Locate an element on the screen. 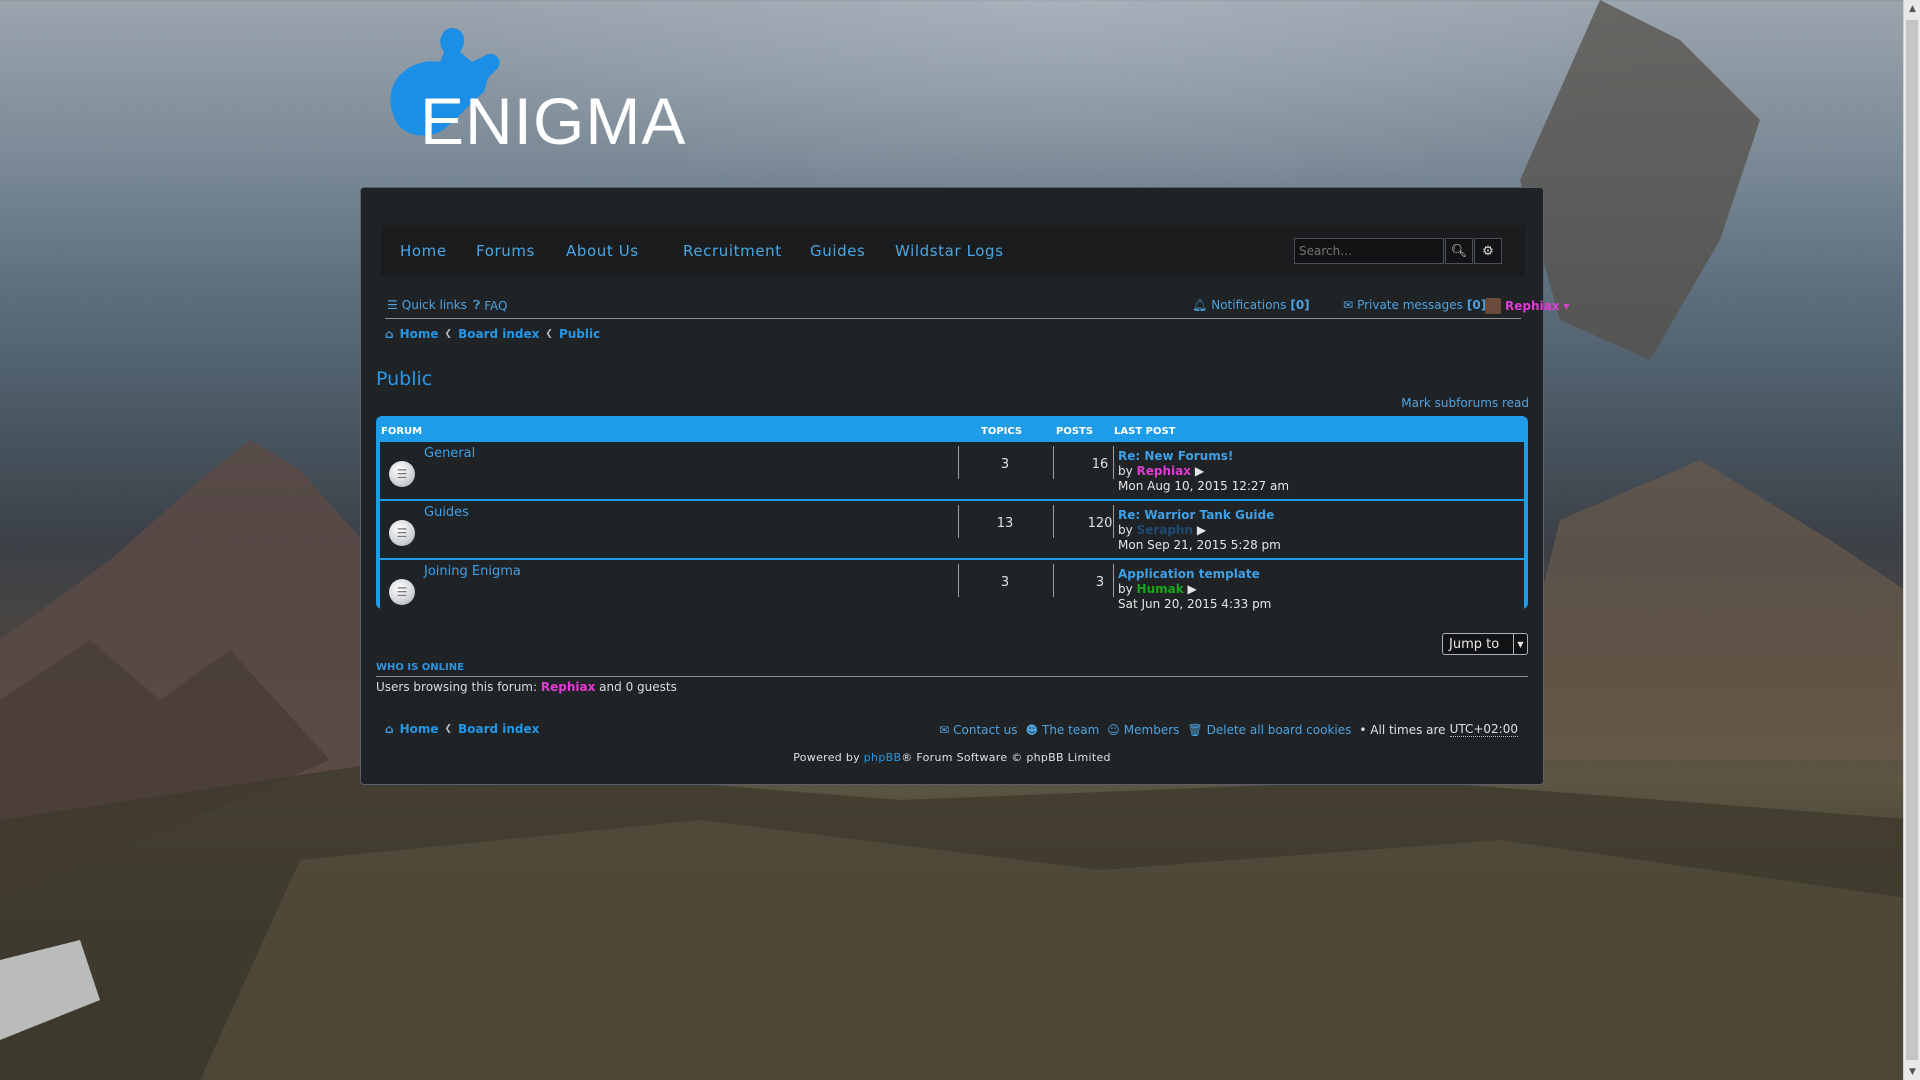 The height and width of the screenshot is (1080, 1920). avatar is located at coordinates (1493, 306).